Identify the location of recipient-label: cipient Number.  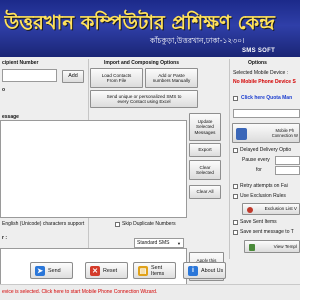
(20, 63).